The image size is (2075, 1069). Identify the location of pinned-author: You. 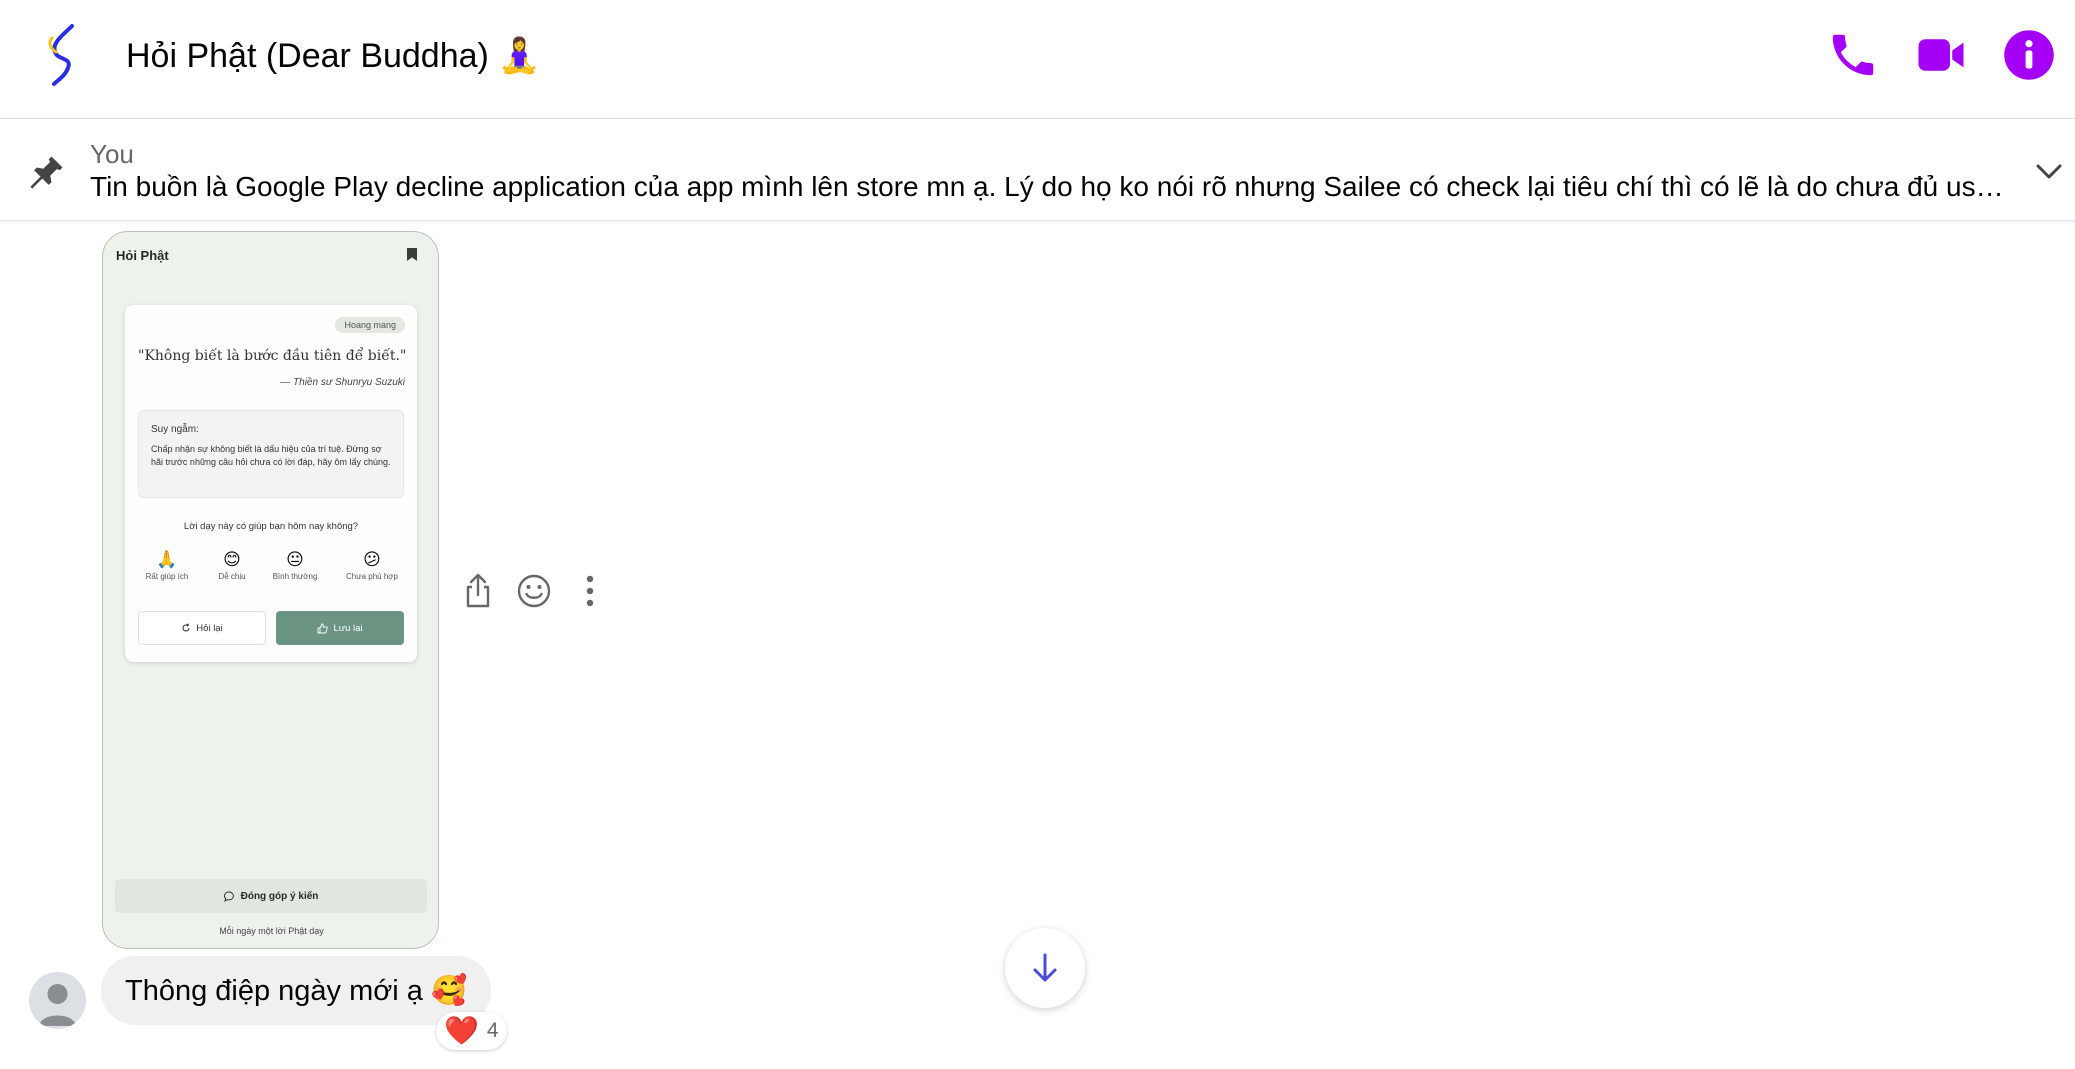
(112, 154).